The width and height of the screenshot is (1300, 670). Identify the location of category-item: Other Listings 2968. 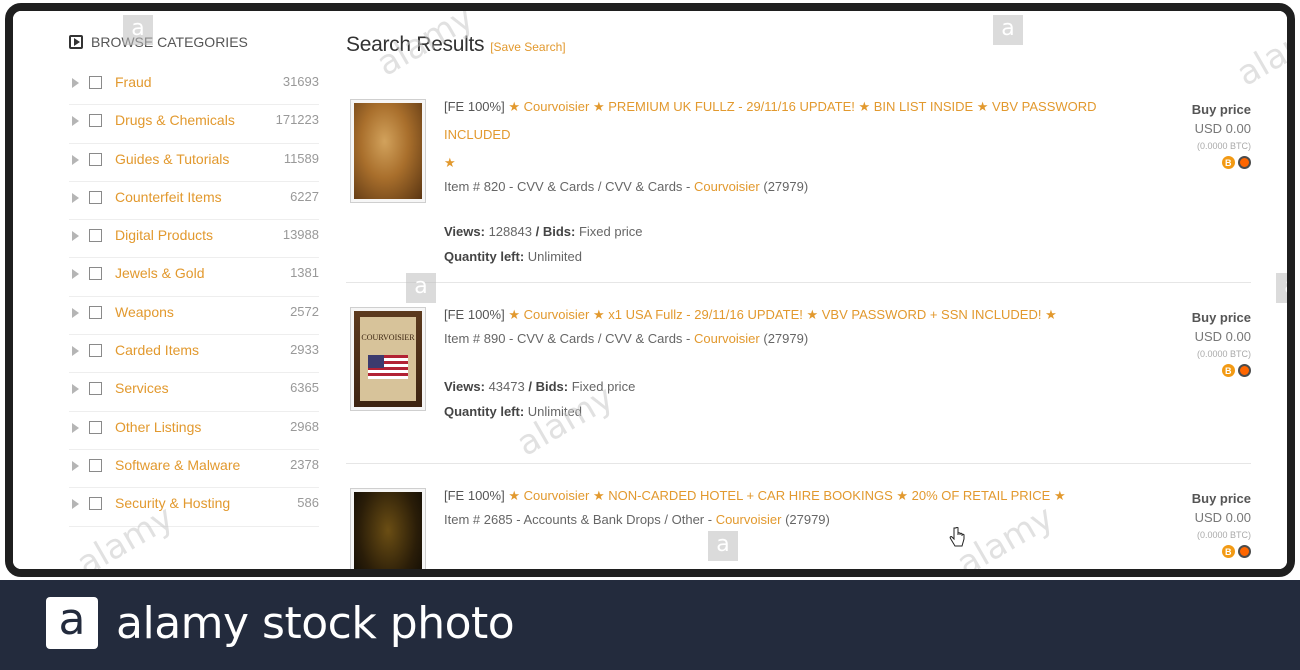
(194, 431).